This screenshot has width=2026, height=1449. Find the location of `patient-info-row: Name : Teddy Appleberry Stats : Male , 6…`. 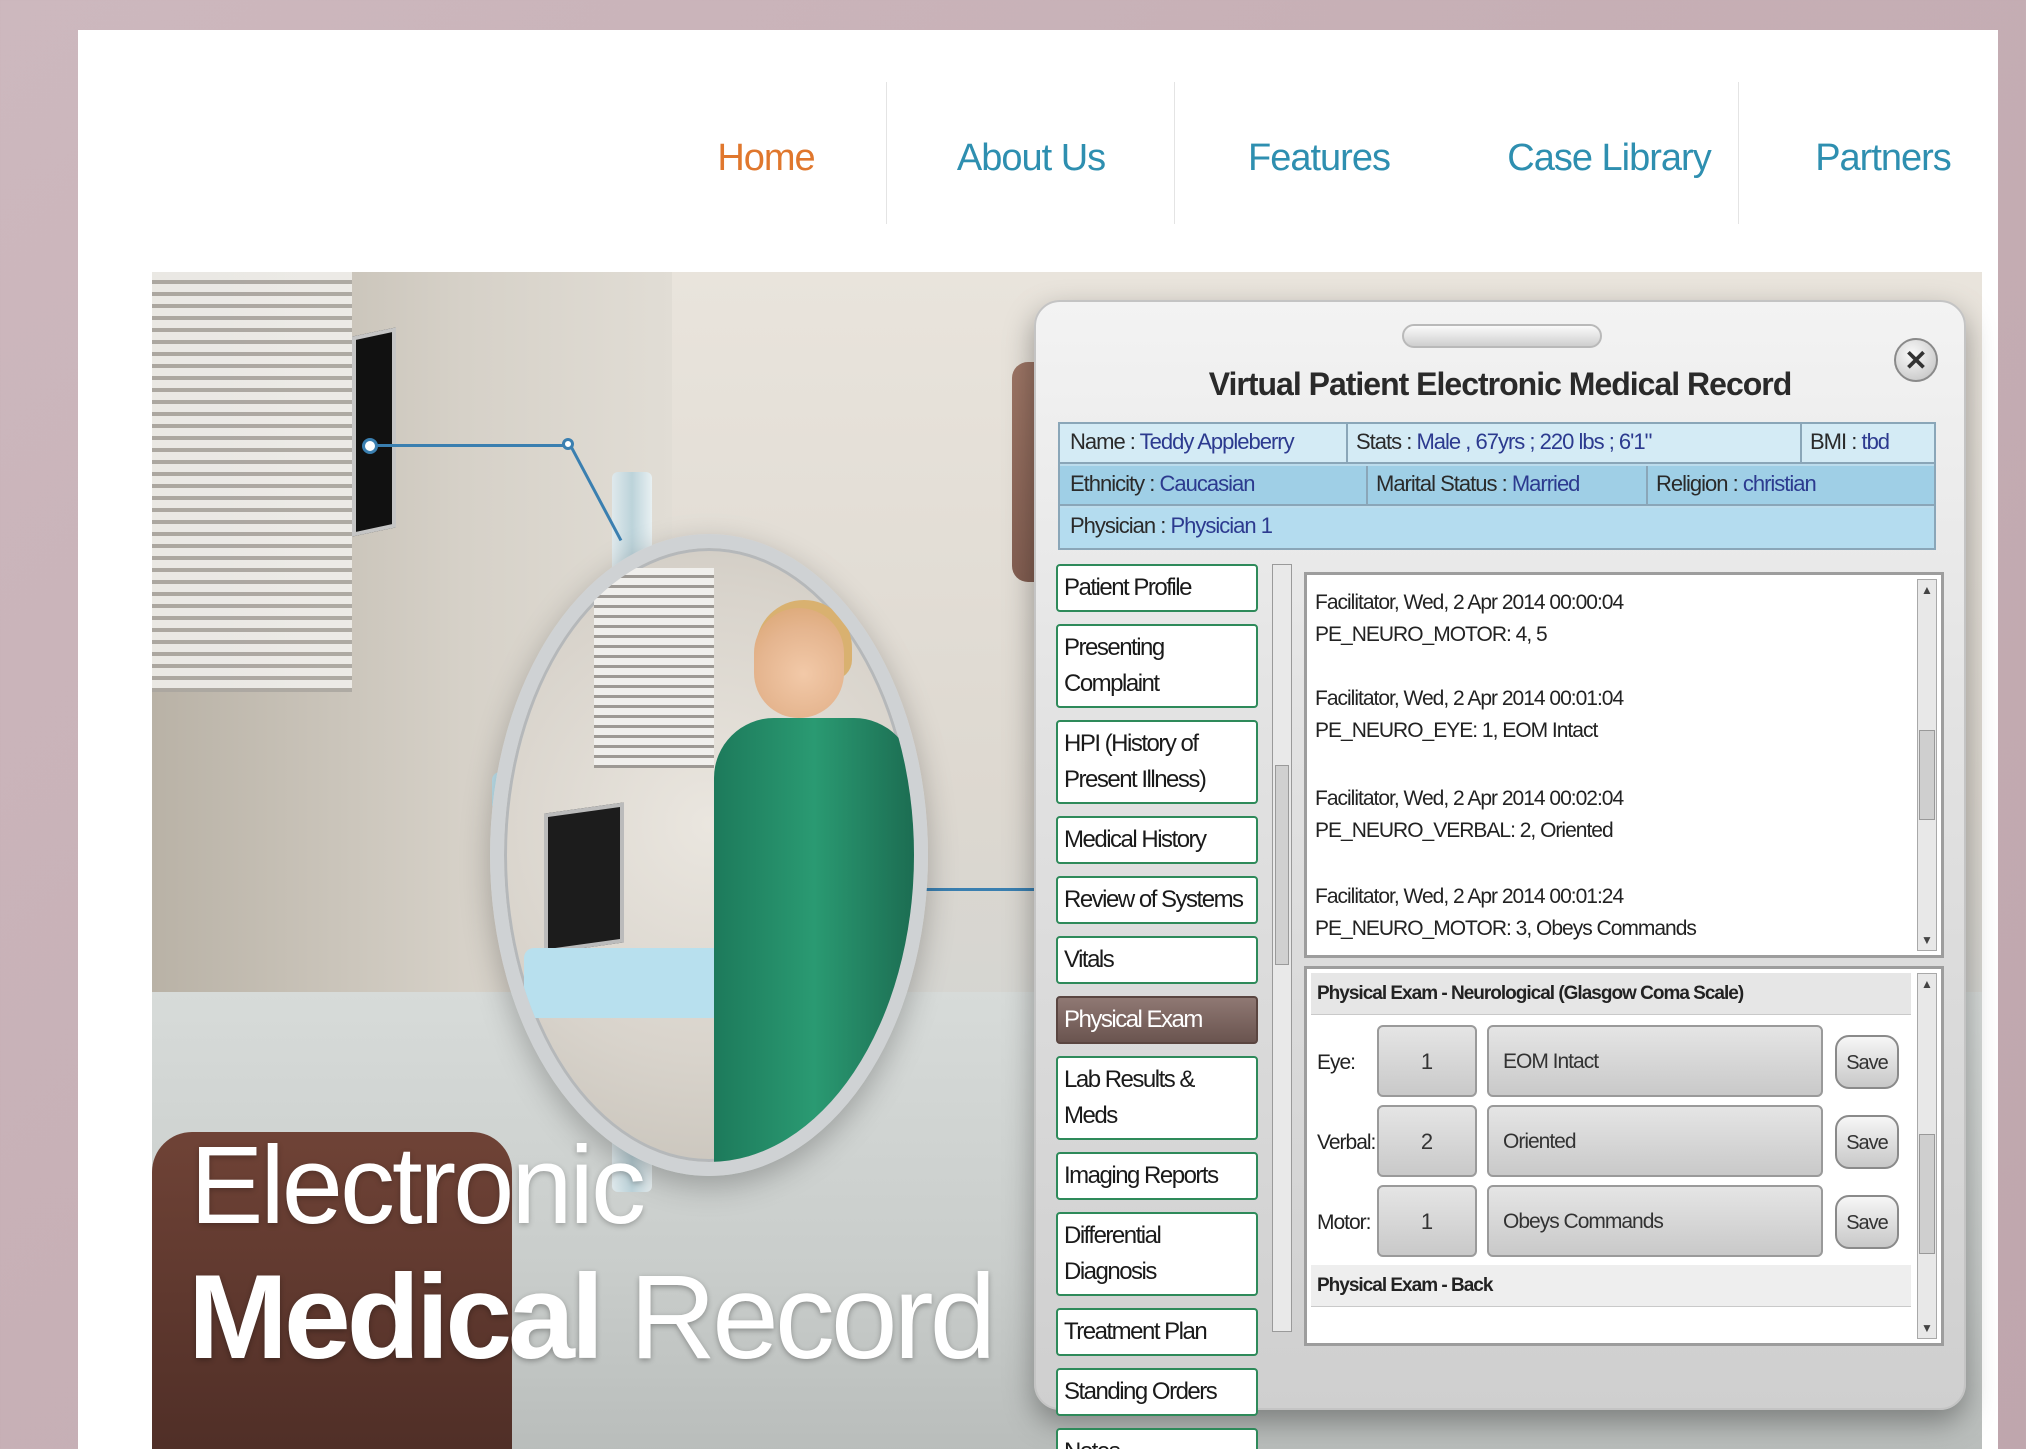

patient-info-row: Name : Teddy Appleberry Stats : Male , 6… is located at coordinates (1497, 444).